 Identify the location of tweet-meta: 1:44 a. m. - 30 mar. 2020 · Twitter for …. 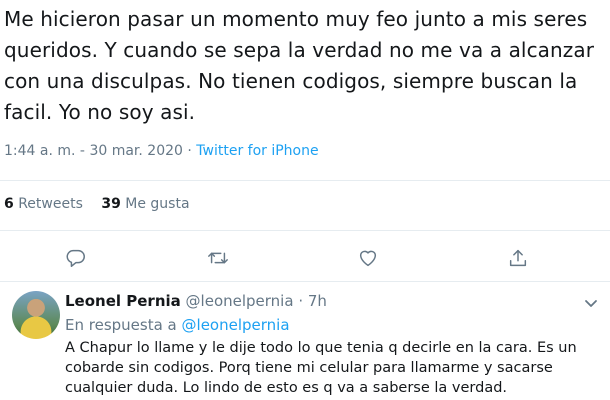
(161, 151).